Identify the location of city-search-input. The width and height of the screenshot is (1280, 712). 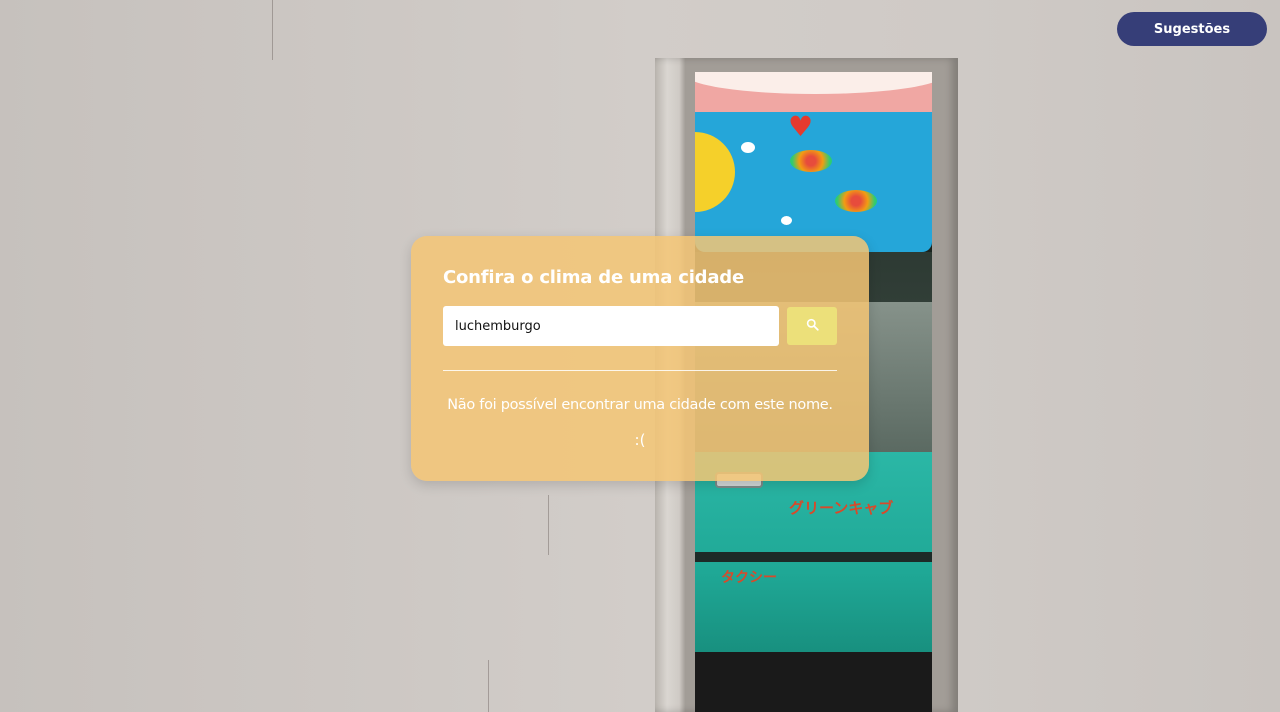
(611, 326).